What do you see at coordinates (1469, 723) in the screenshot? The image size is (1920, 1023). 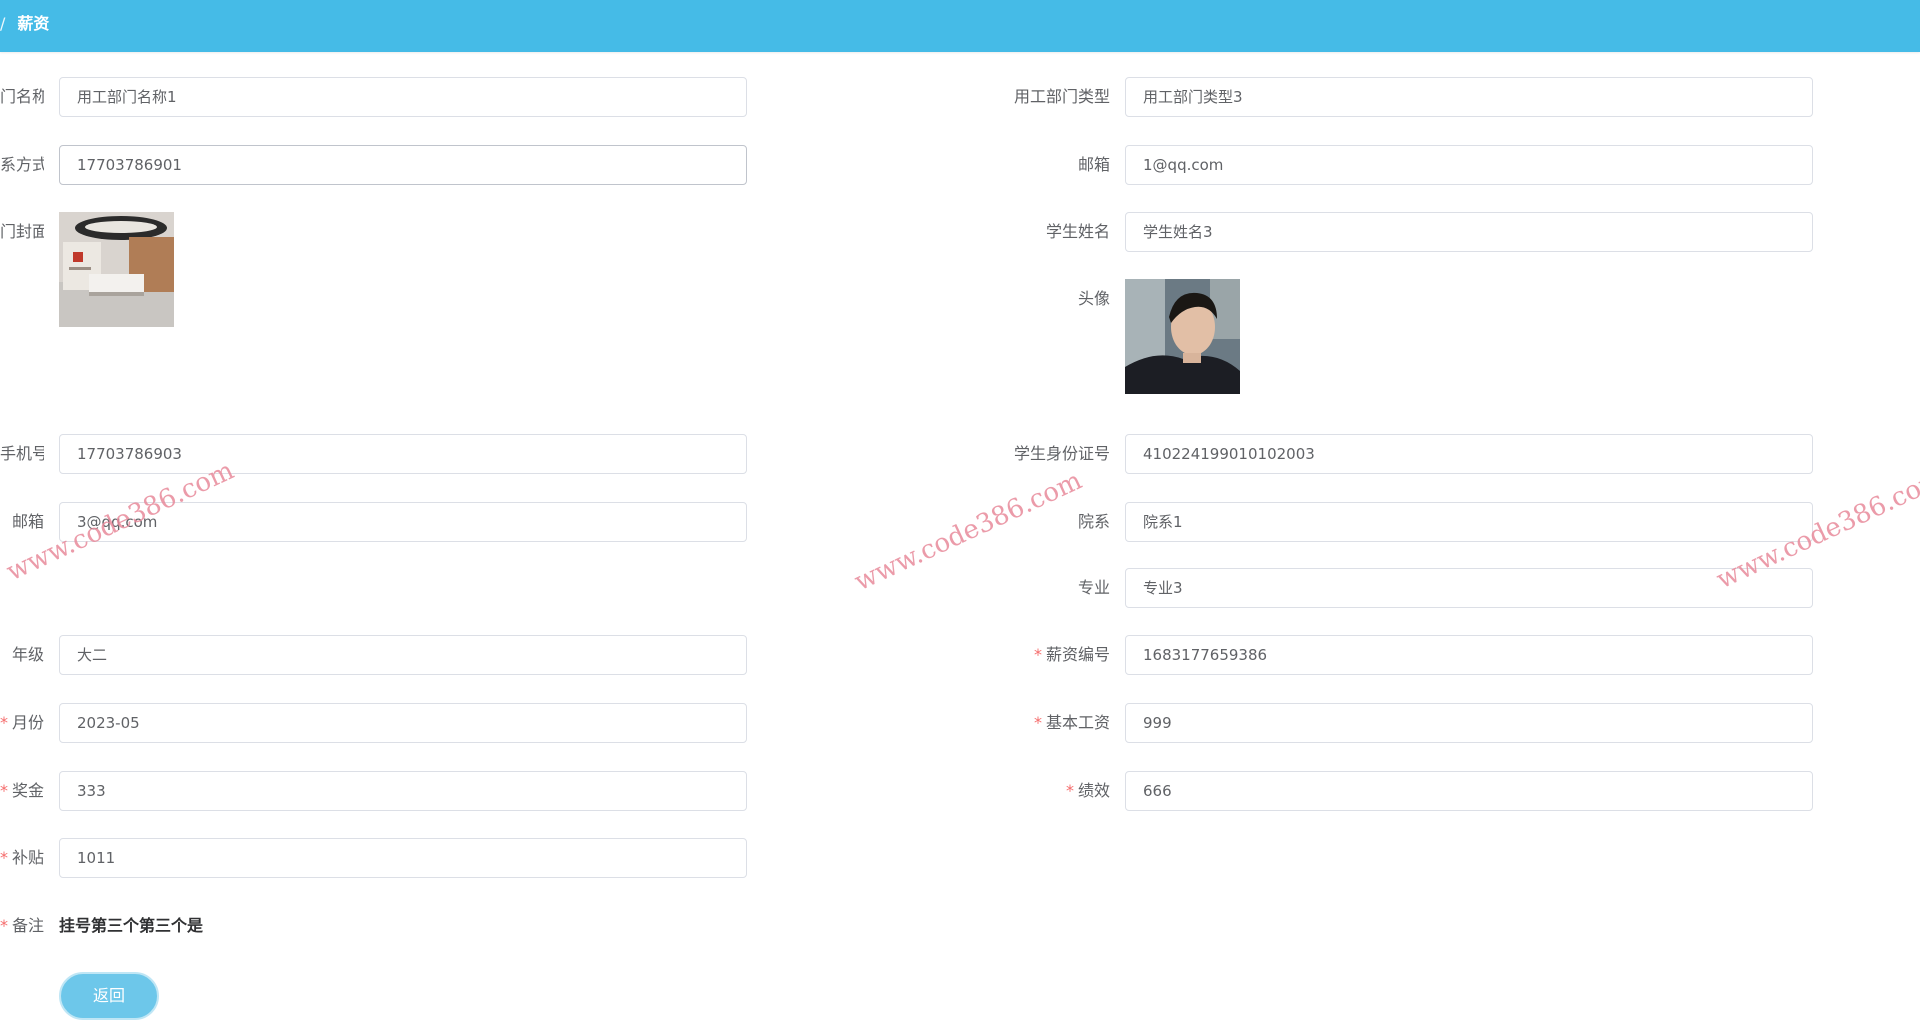 I see `base-salary-field: 999` at bounding box center [1469, 723].